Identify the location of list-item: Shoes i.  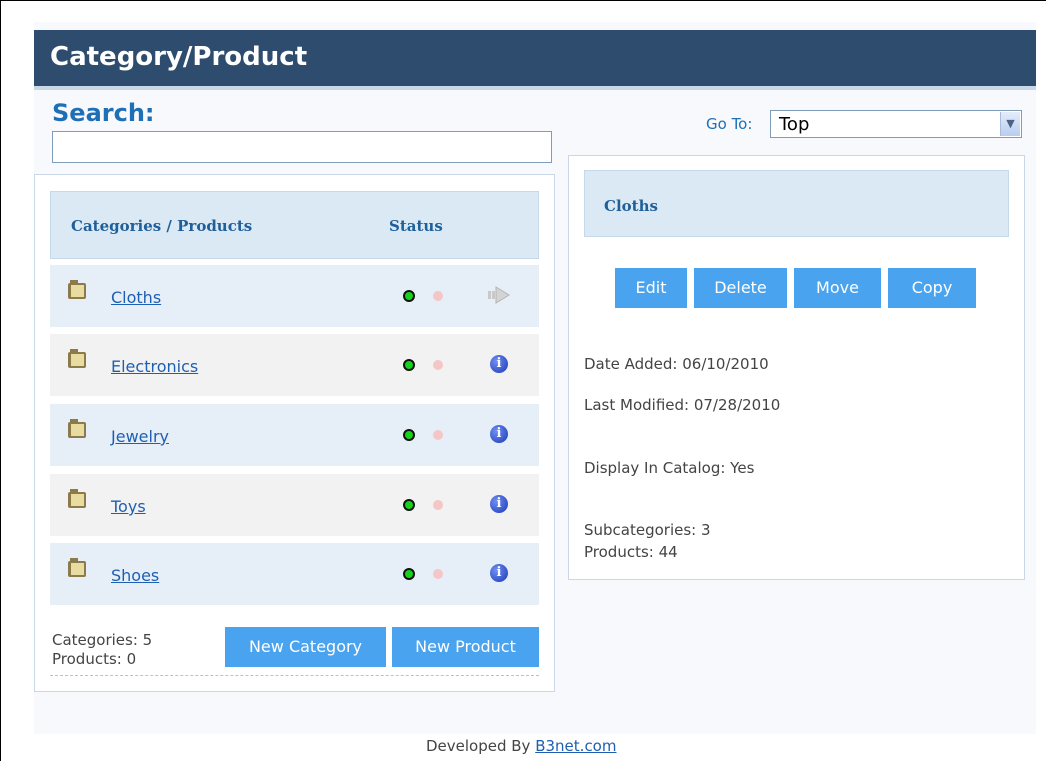
(294, 574).